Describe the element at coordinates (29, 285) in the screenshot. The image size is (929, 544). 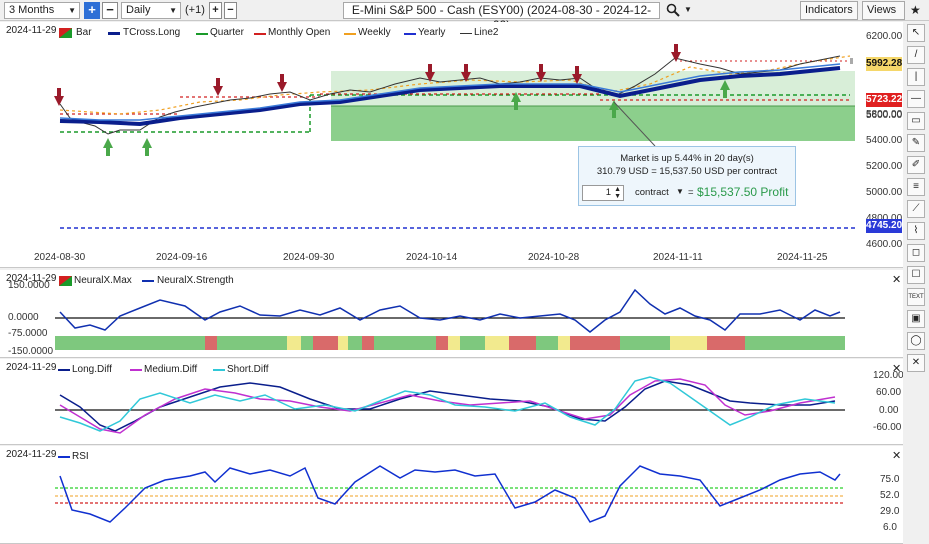
I see `y-tick: 150.0000` at that location.